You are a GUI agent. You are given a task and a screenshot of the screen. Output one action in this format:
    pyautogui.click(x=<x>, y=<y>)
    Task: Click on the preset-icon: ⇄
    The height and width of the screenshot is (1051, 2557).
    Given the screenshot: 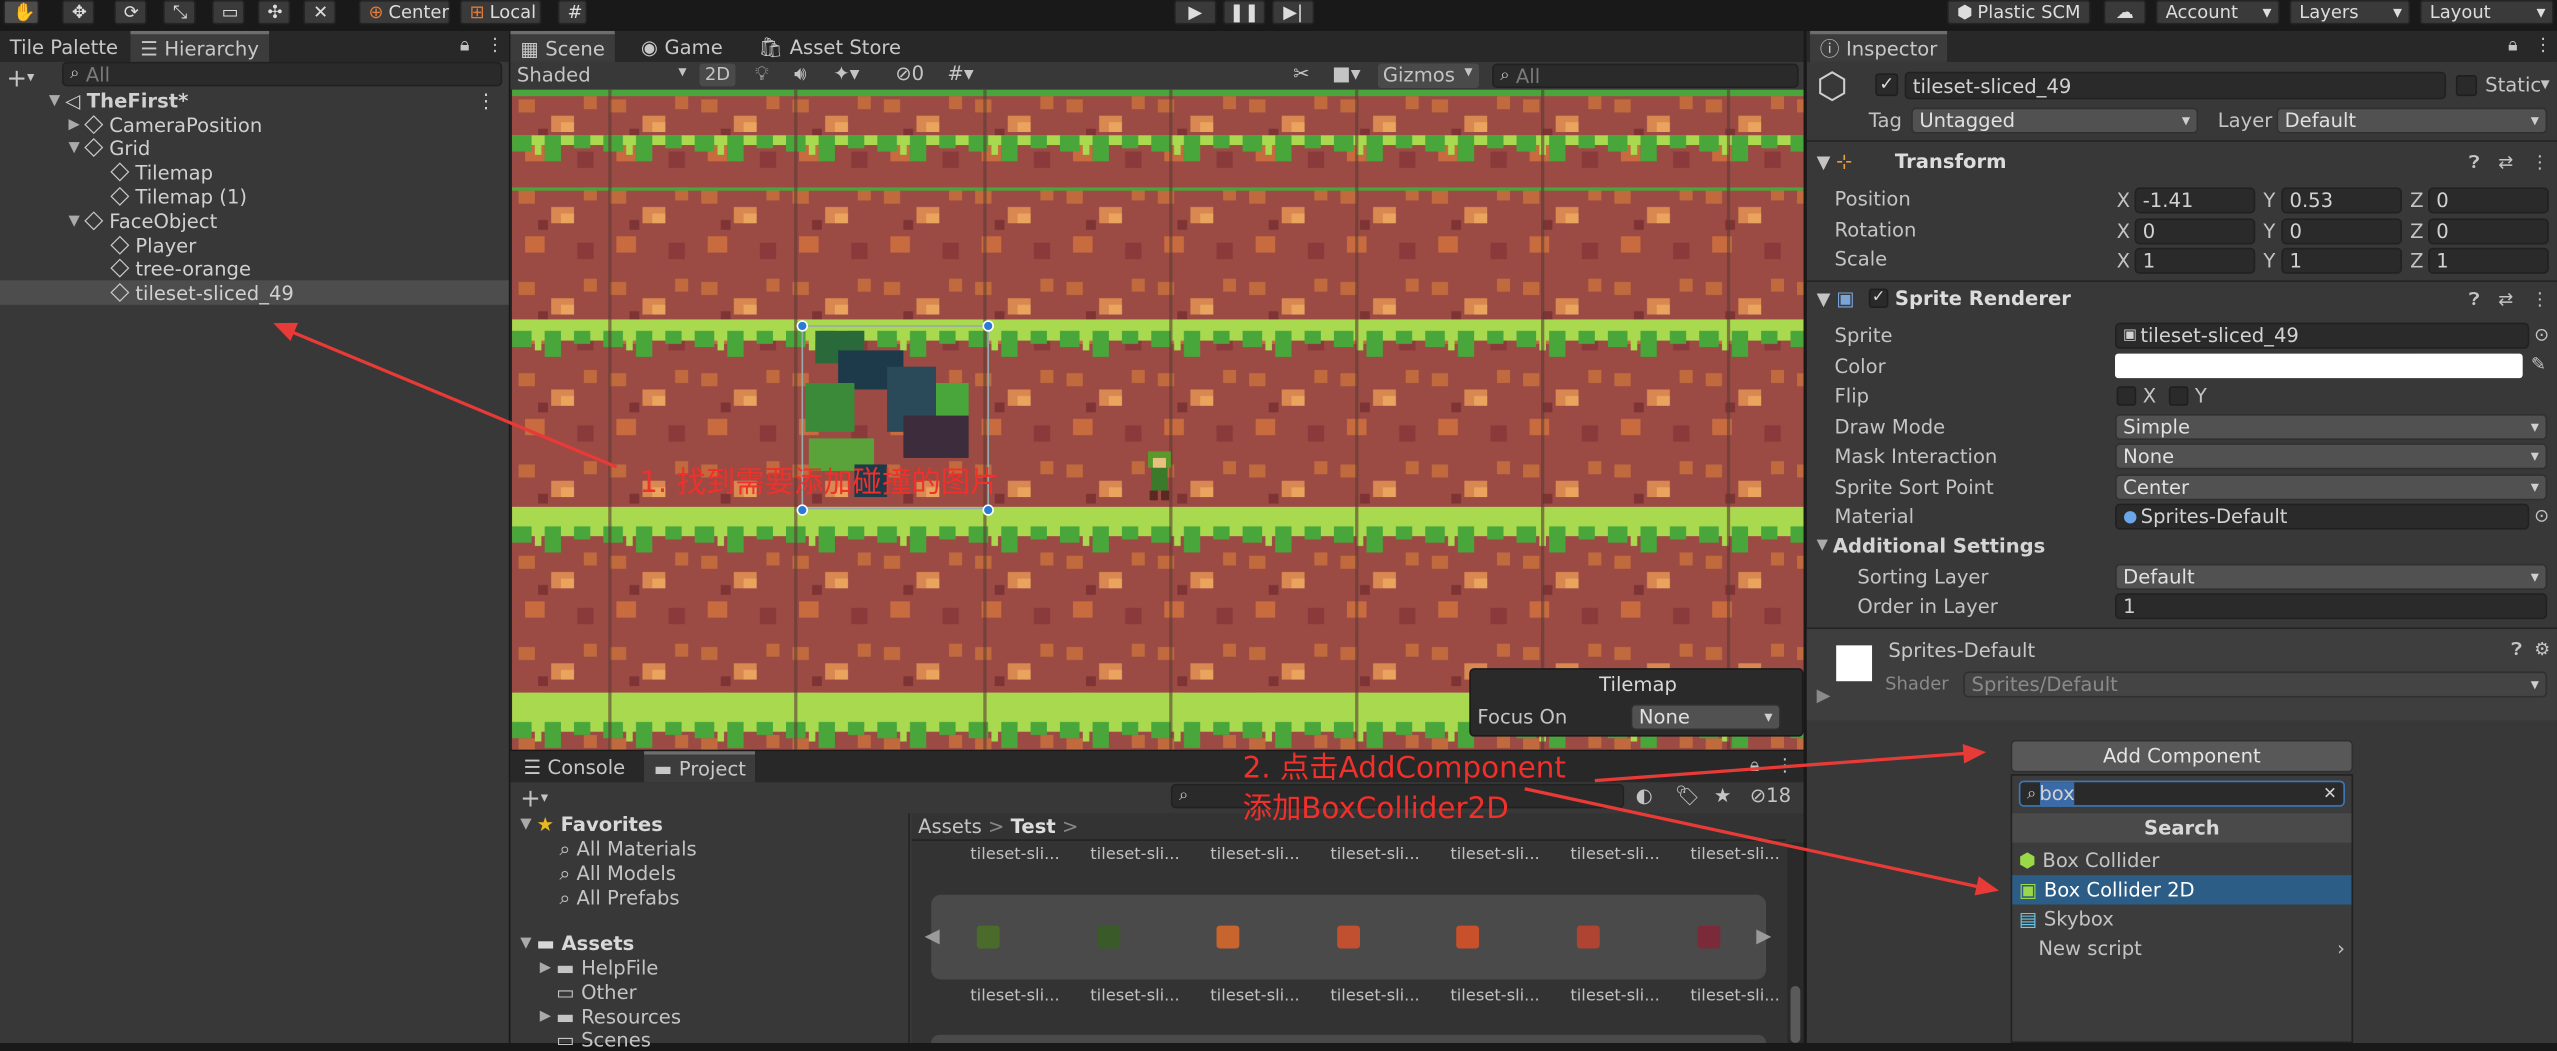 What is the action you would take?
    pyautogui.click(x=2505, y=298)
    